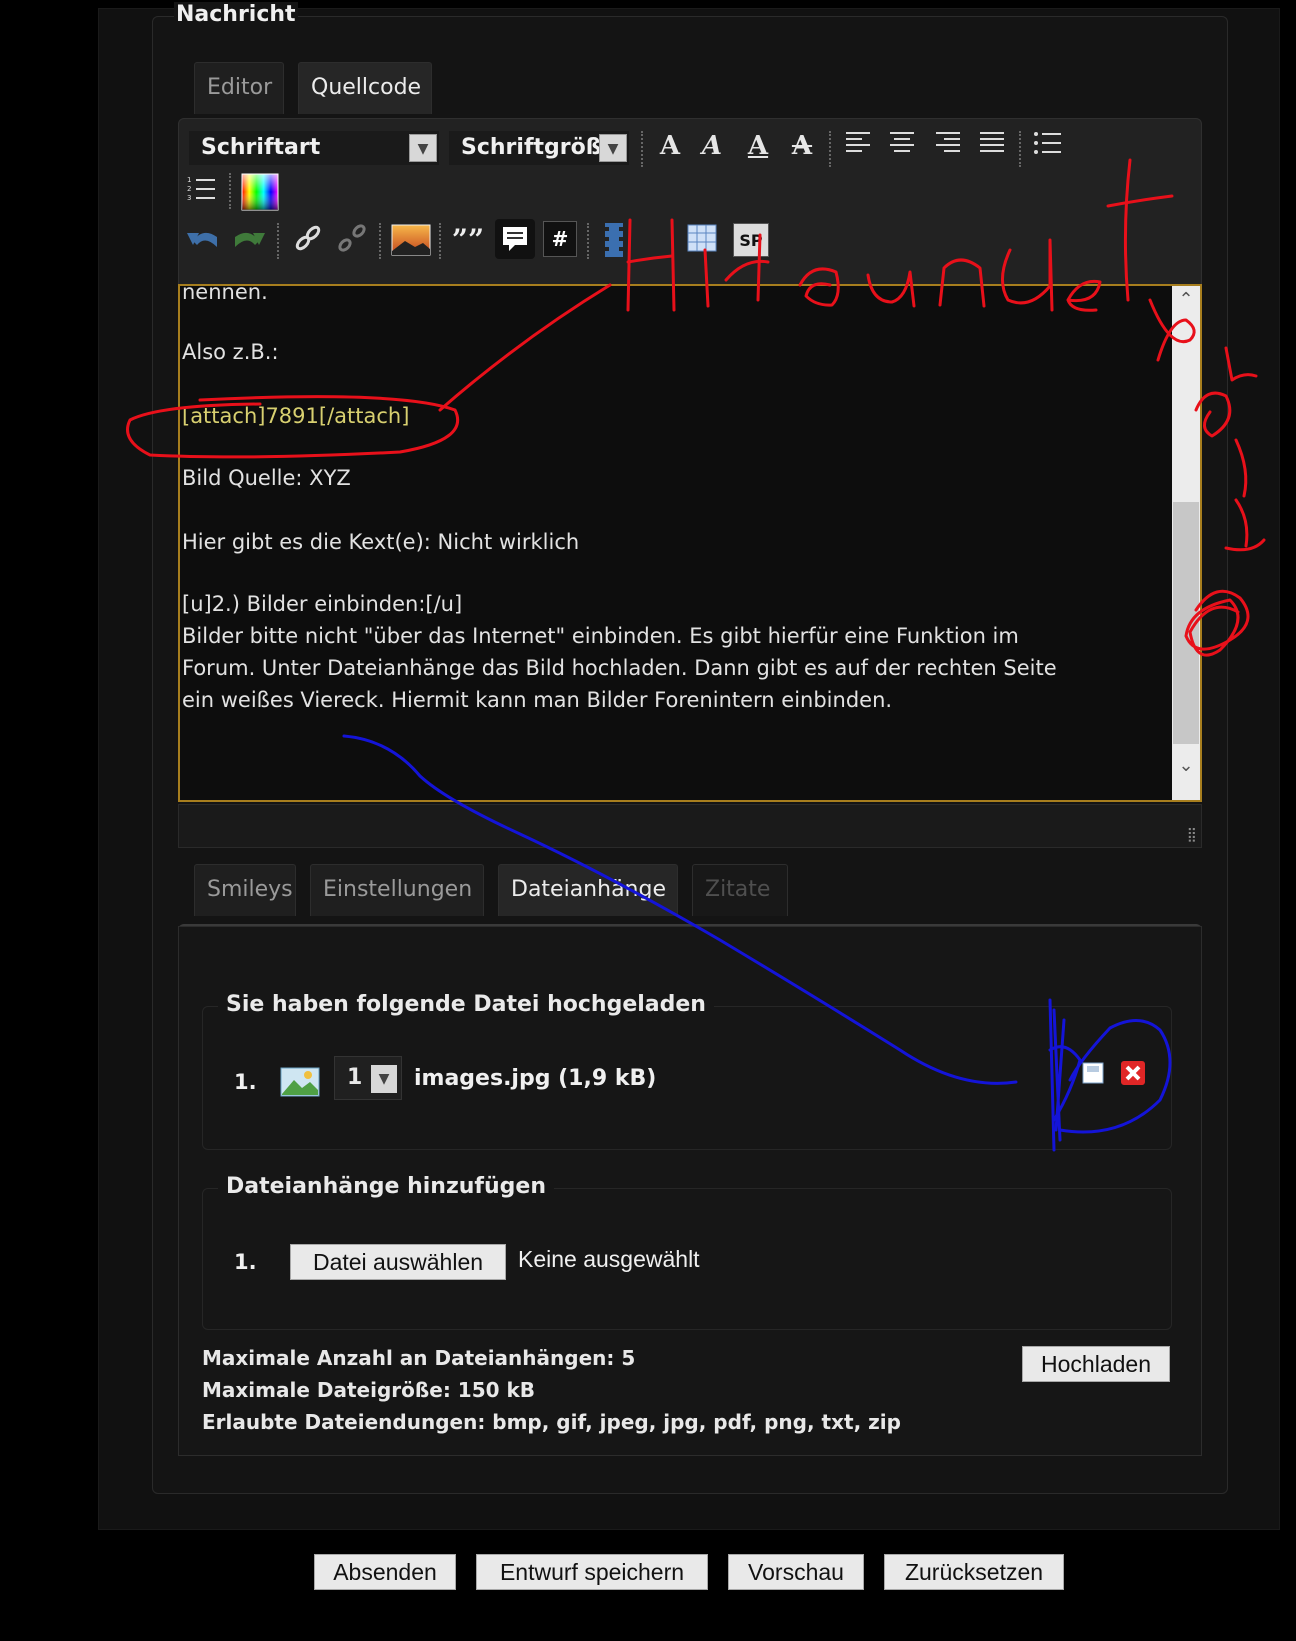 This screenshot has height=1641, width=1296. I want to click on tab-settings: Einstellungen, so click(397, 890).